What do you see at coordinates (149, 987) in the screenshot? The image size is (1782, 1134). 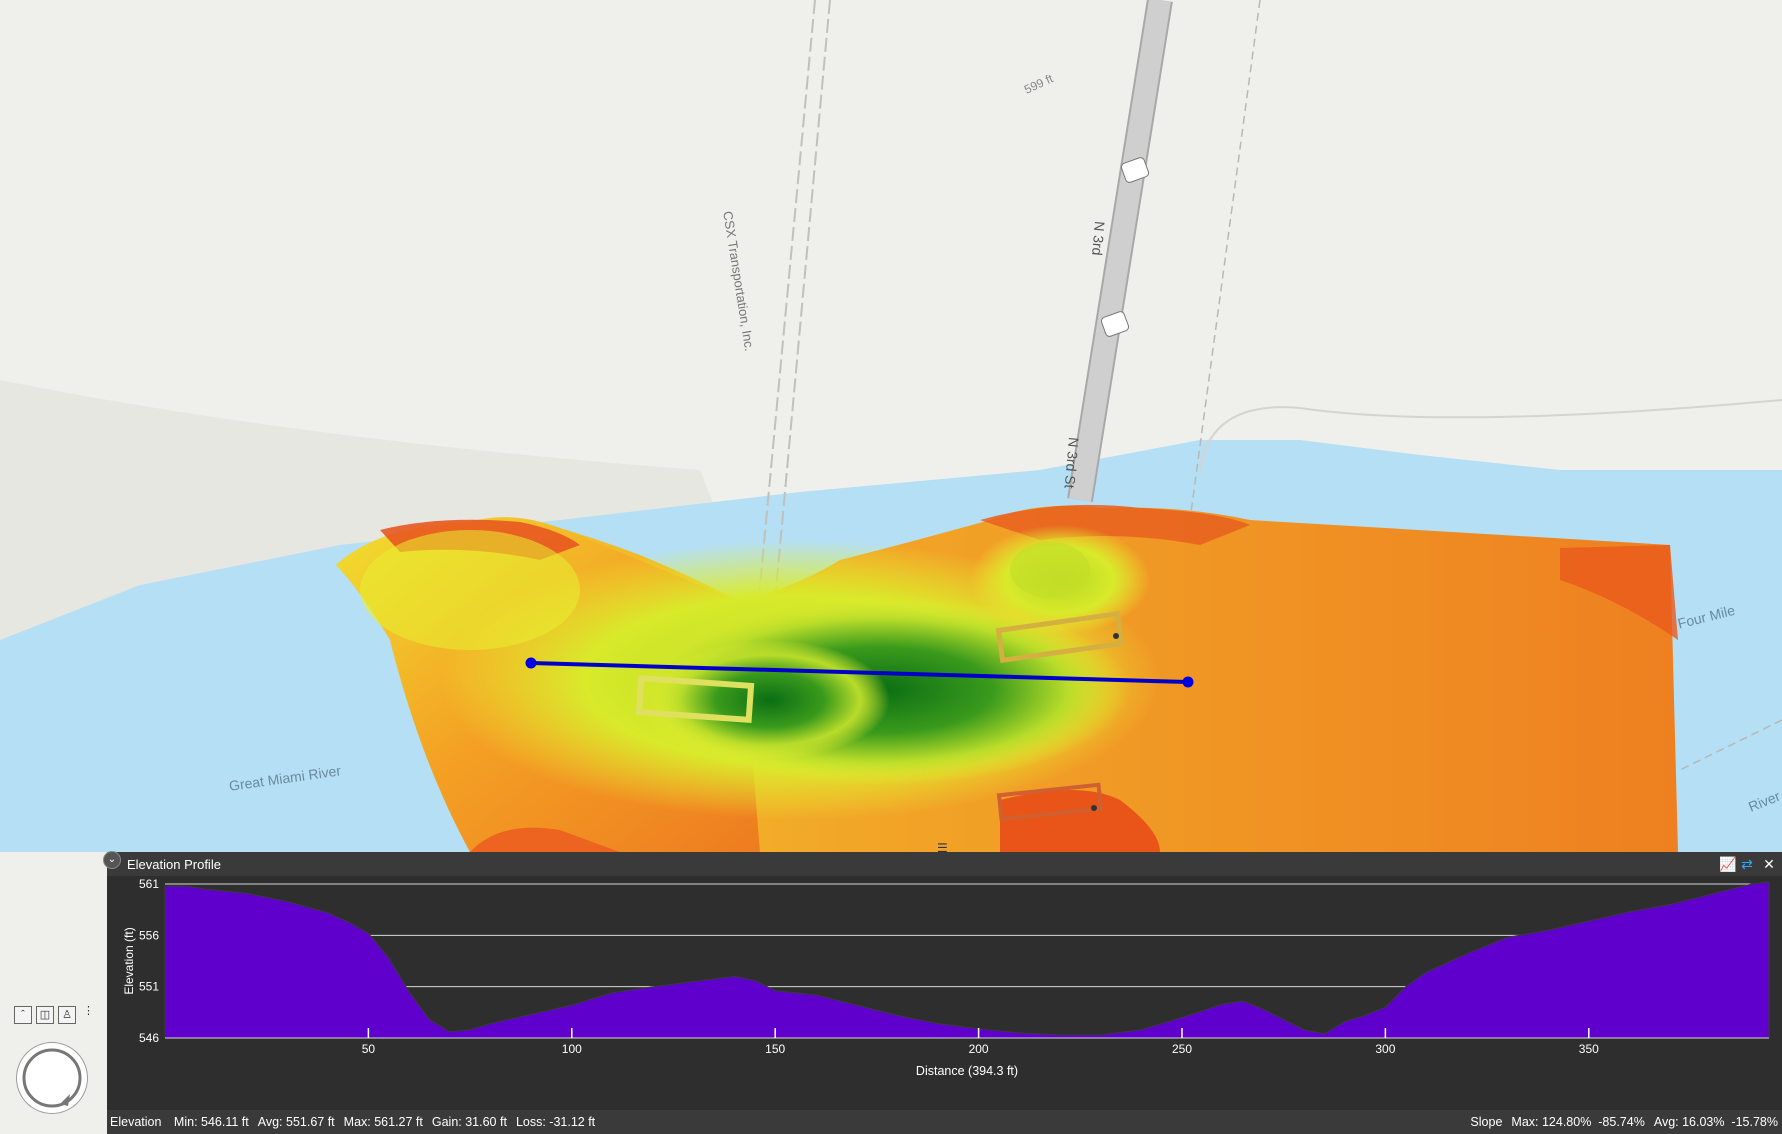 I see `y-tick-label: 551` at bounding box center [149, 987].